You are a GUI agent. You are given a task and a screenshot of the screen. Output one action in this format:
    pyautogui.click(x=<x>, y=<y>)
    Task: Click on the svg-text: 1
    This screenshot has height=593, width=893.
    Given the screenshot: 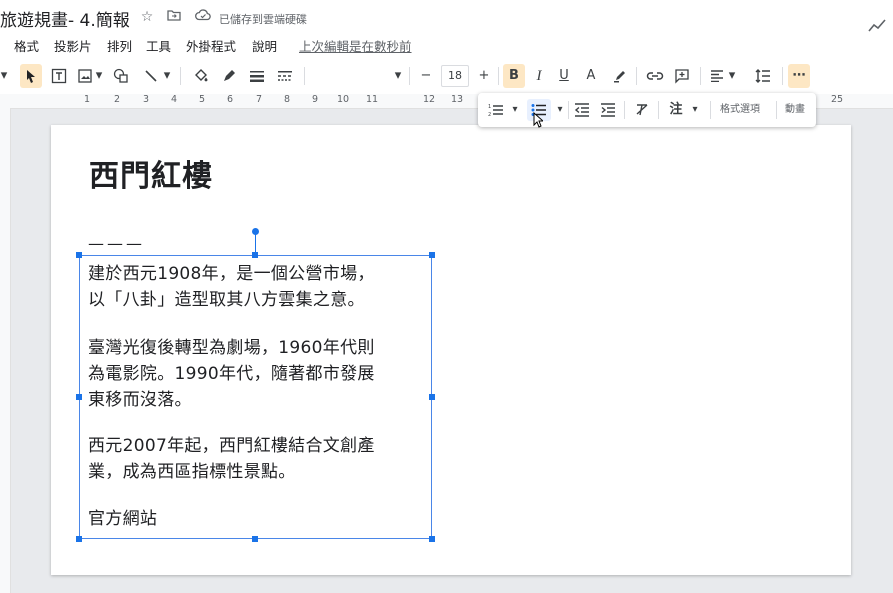 What is the action you would take?
    pyautogui.click(x=489, y=107)
    